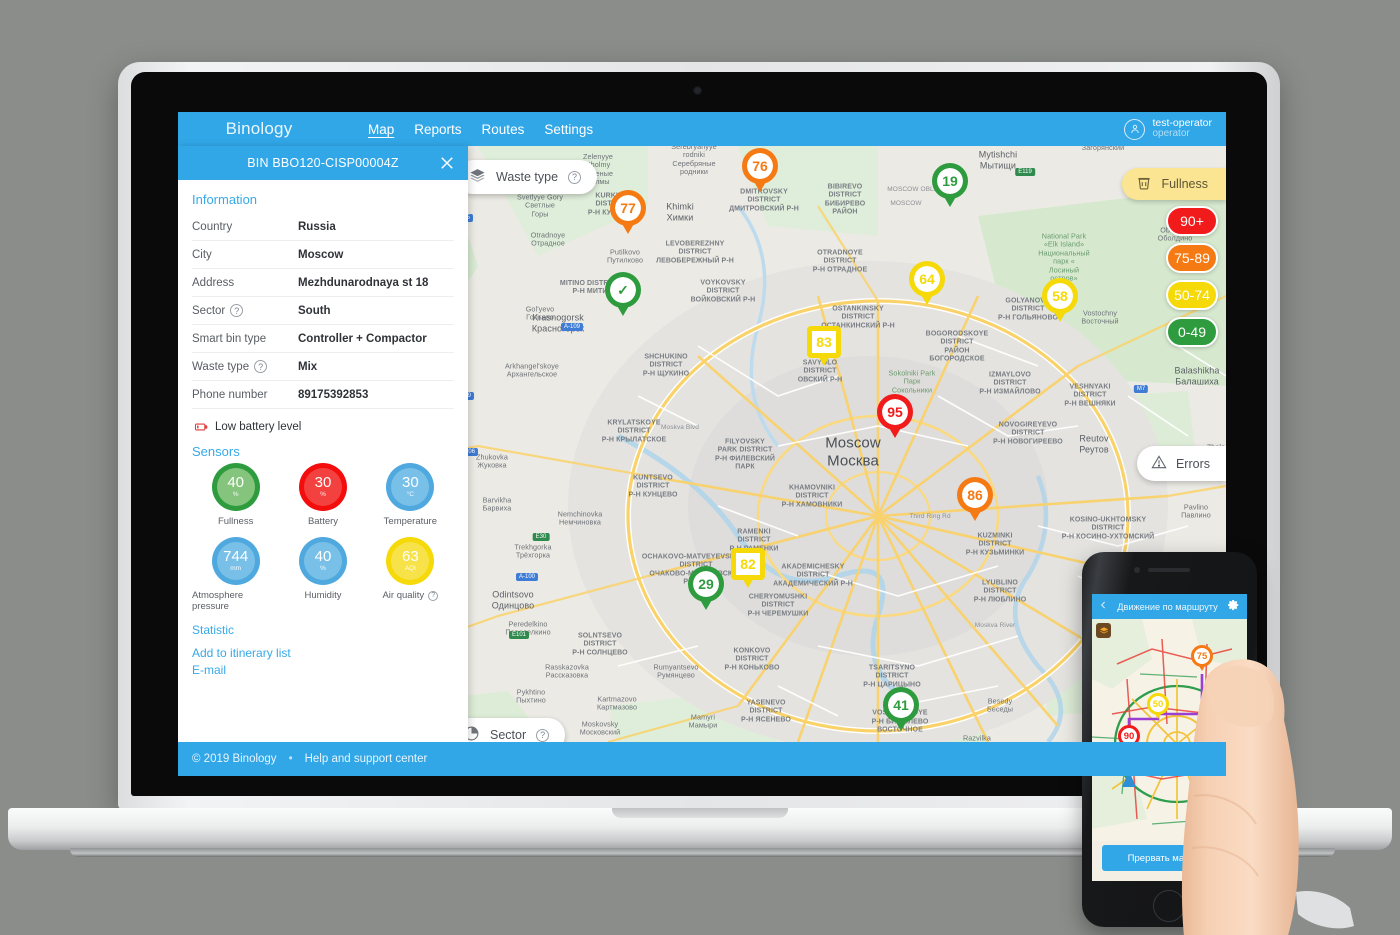  What do you see at coordinates (410, 521) in the screenshot?
I see `gauge-label-text: Temperature` at bounding box center [410, 521].